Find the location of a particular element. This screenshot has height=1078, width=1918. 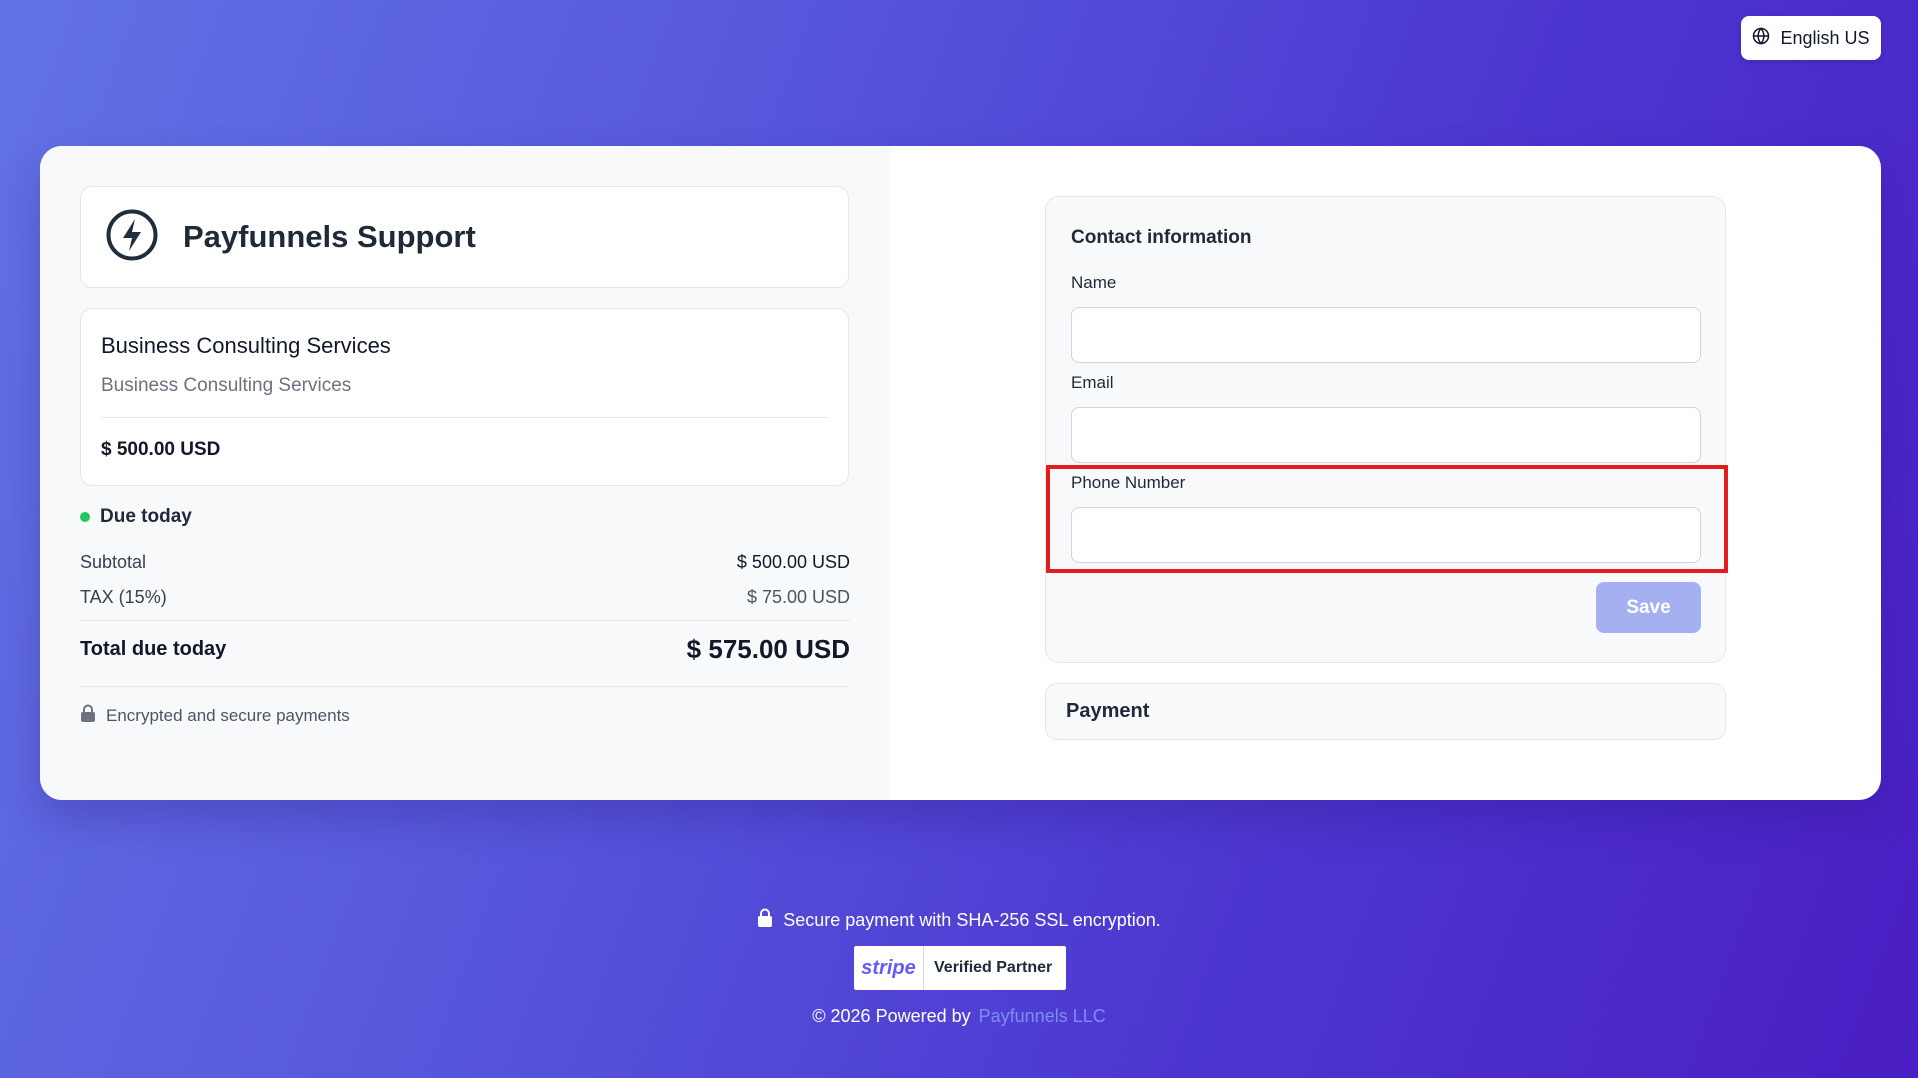

email-label: Email is located at coordinates (1092, 382).